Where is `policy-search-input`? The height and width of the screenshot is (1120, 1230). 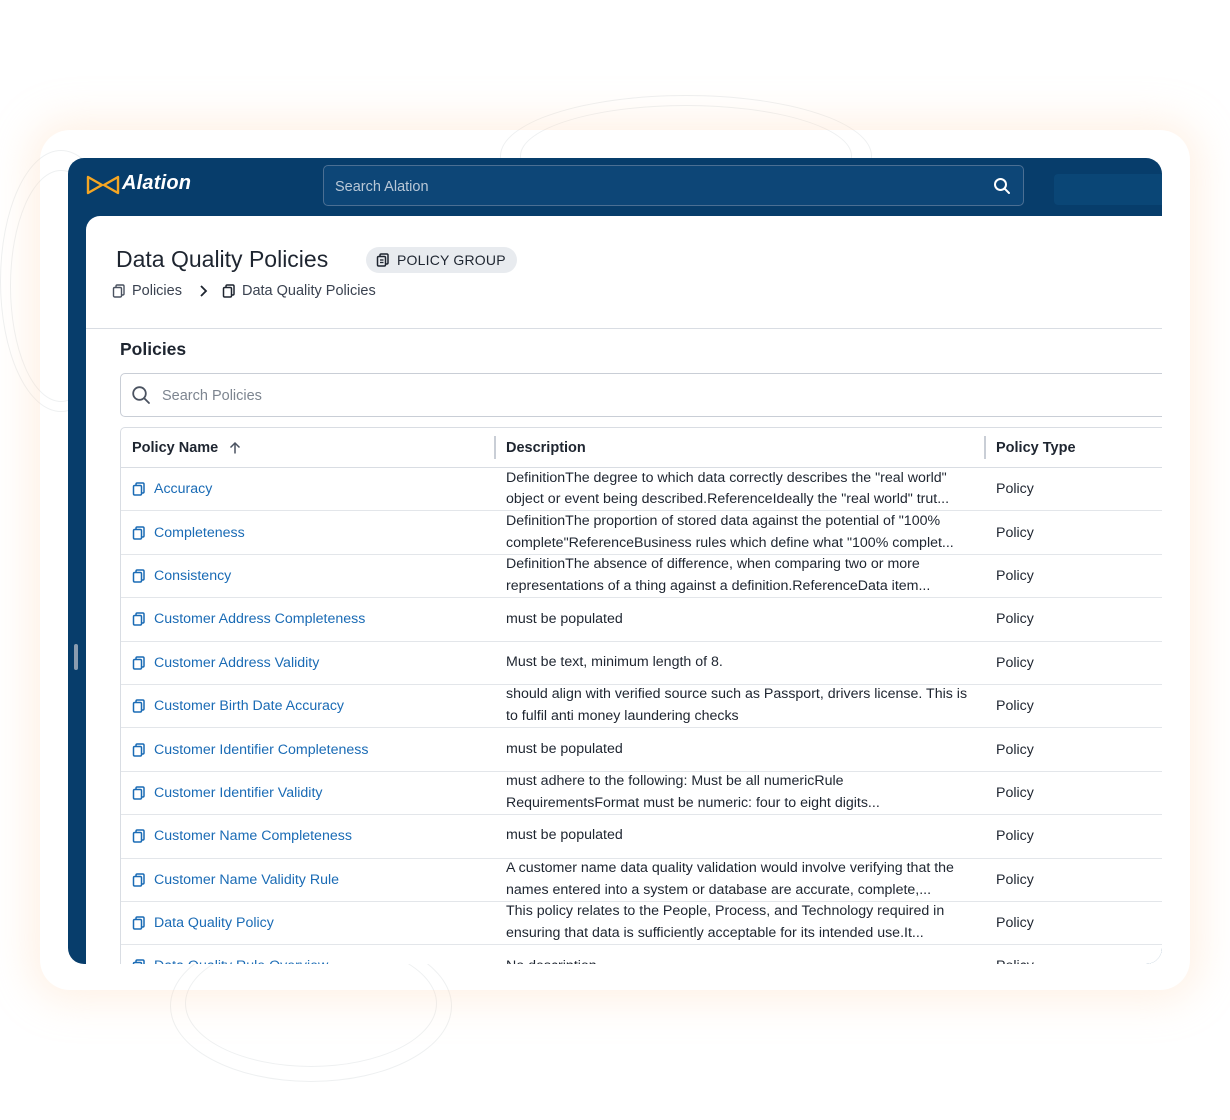
policy-search-input is located at coordinates (612, 396).